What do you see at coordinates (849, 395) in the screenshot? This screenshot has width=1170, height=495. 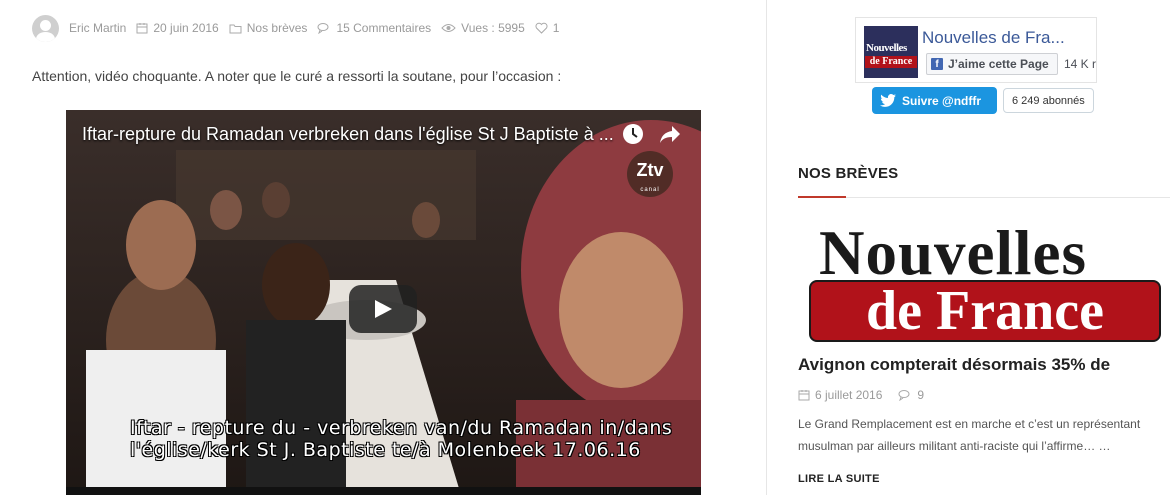 I see `featured-post-date: 6 juillet 2016` at bounding box center [849, 395].